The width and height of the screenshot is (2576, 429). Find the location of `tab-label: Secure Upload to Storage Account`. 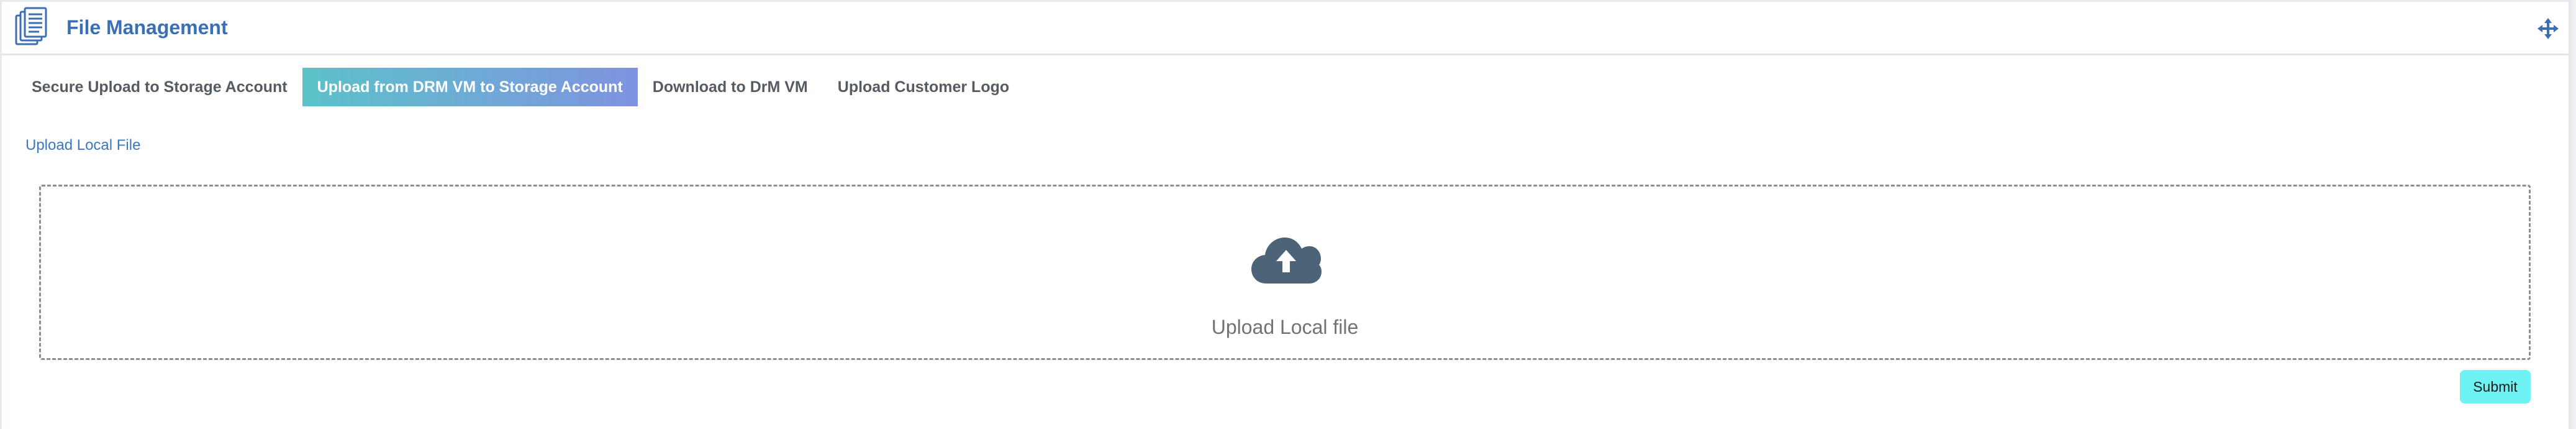

tab-label: Secure Upload to Storage Account is located at coordinates (160, 87).